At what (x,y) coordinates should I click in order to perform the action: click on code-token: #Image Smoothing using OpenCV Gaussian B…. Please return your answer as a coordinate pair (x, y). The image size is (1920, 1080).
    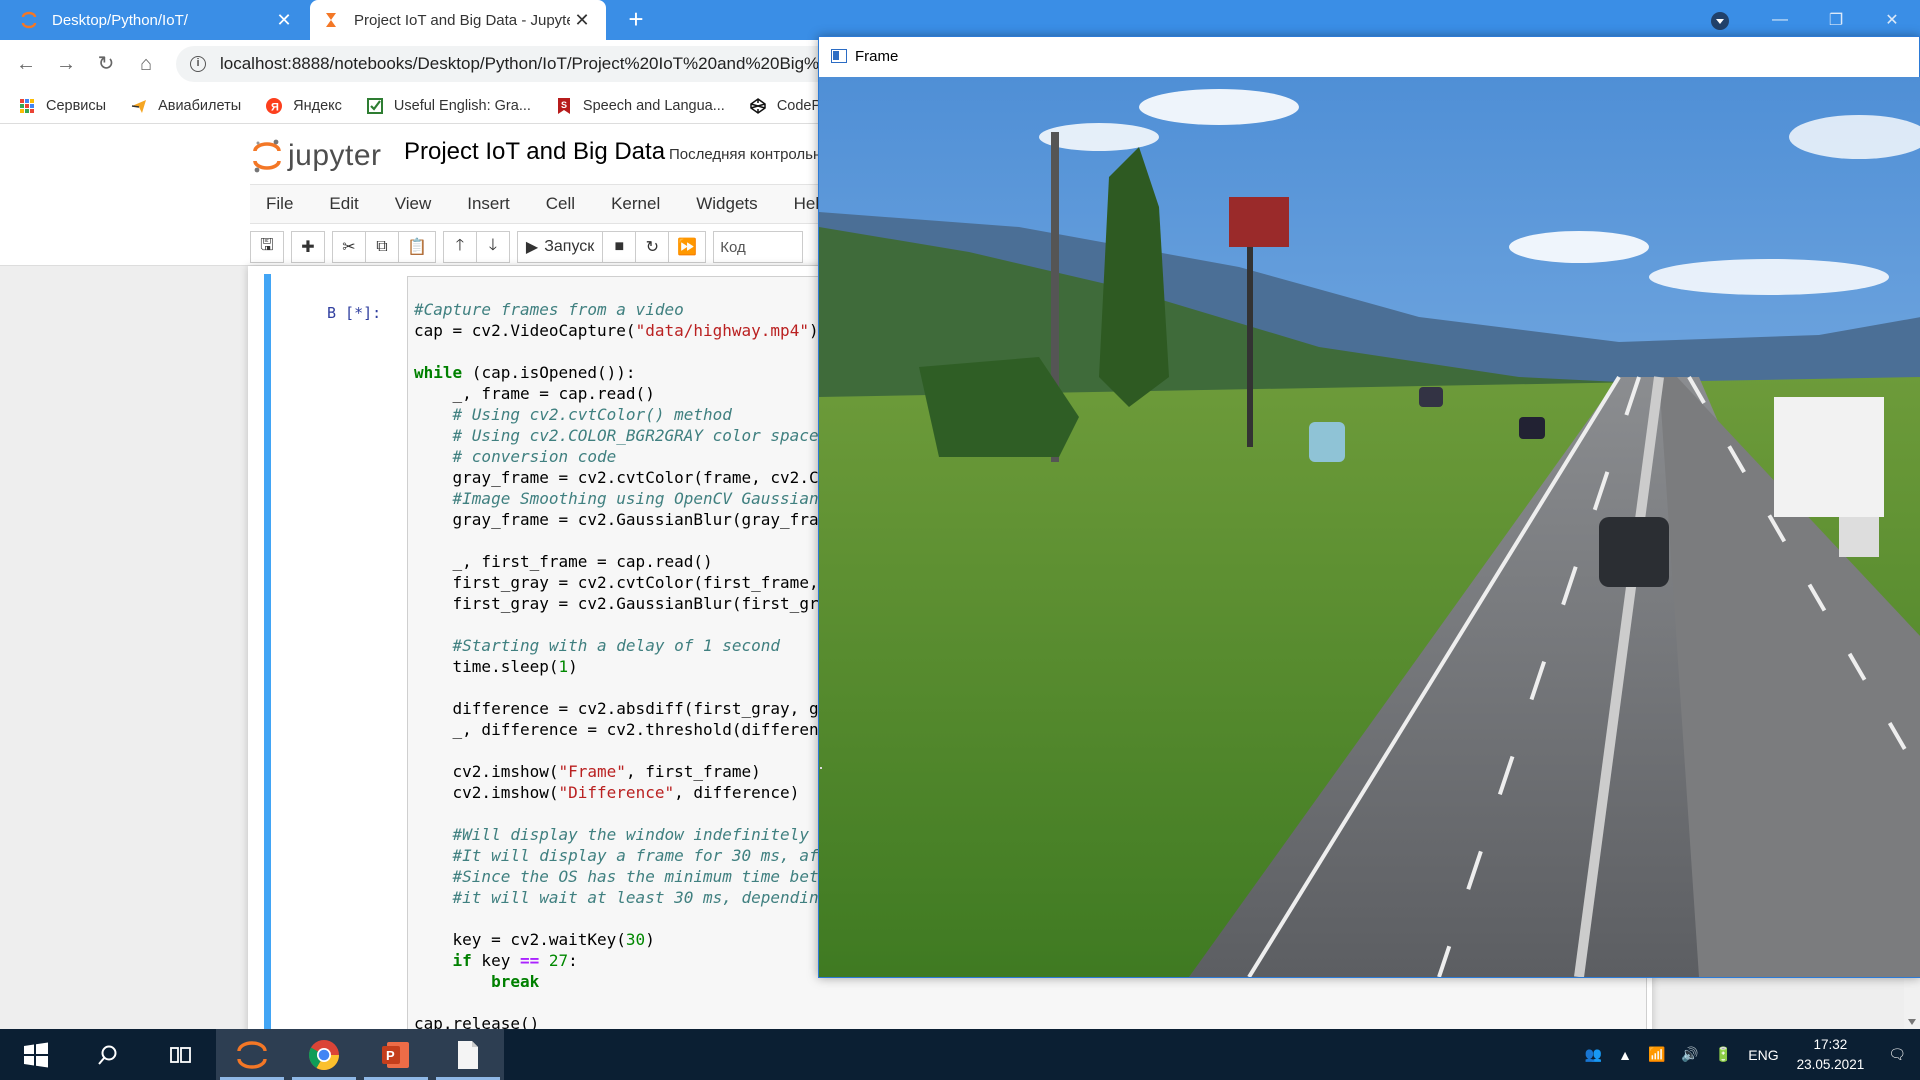
    Looking at the image, I should click on (640, 498).